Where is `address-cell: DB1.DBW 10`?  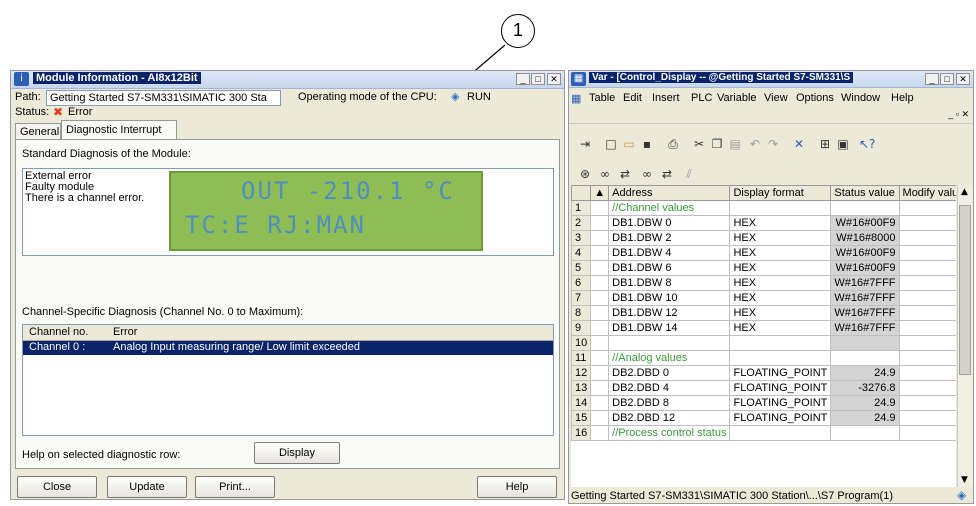
address-cell: DB1.DBW 10 is located at coordinates (669, 298).